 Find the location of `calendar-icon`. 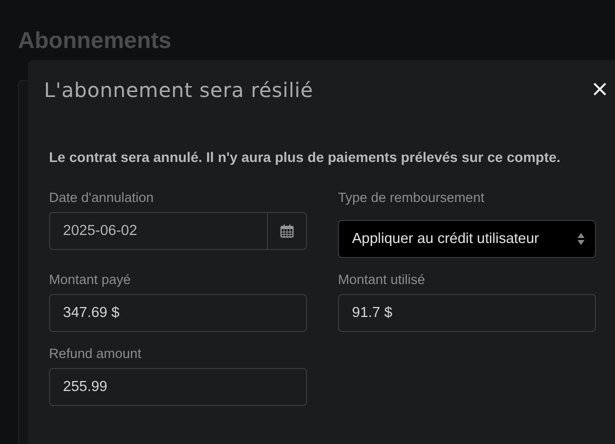

calendar-icon is located at coordinates (287, 231).